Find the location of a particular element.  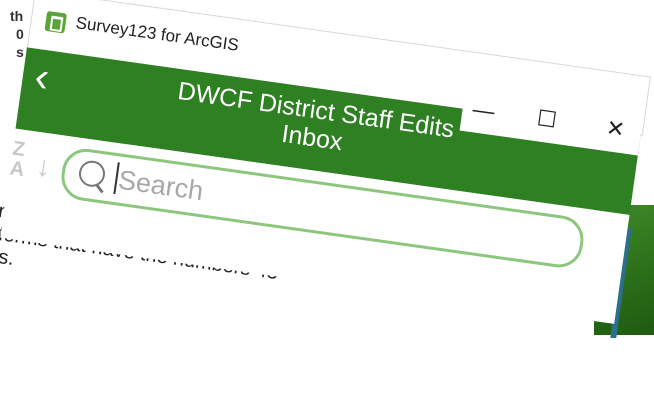

sort-za-label: ZA is located at coordinates (17, 159).